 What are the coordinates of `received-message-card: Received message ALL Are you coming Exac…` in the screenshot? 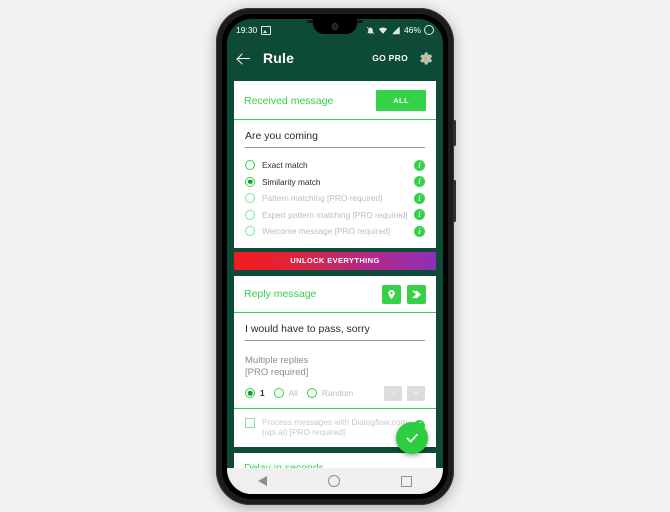 It's located at (335, 164).